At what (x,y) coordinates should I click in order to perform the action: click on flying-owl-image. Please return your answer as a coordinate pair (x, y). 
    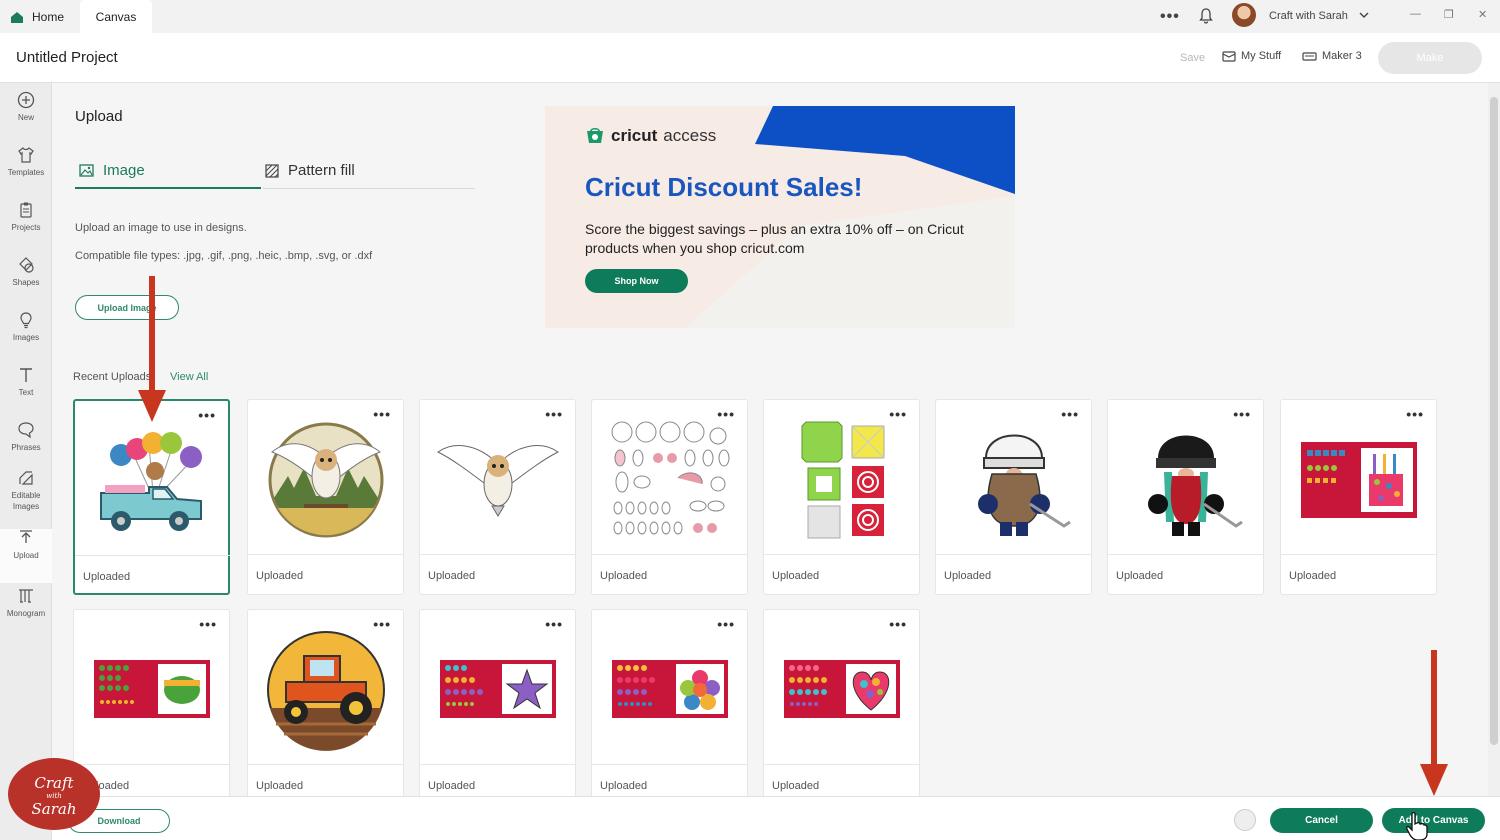
    Looking at the image, I should click on (498, 481).